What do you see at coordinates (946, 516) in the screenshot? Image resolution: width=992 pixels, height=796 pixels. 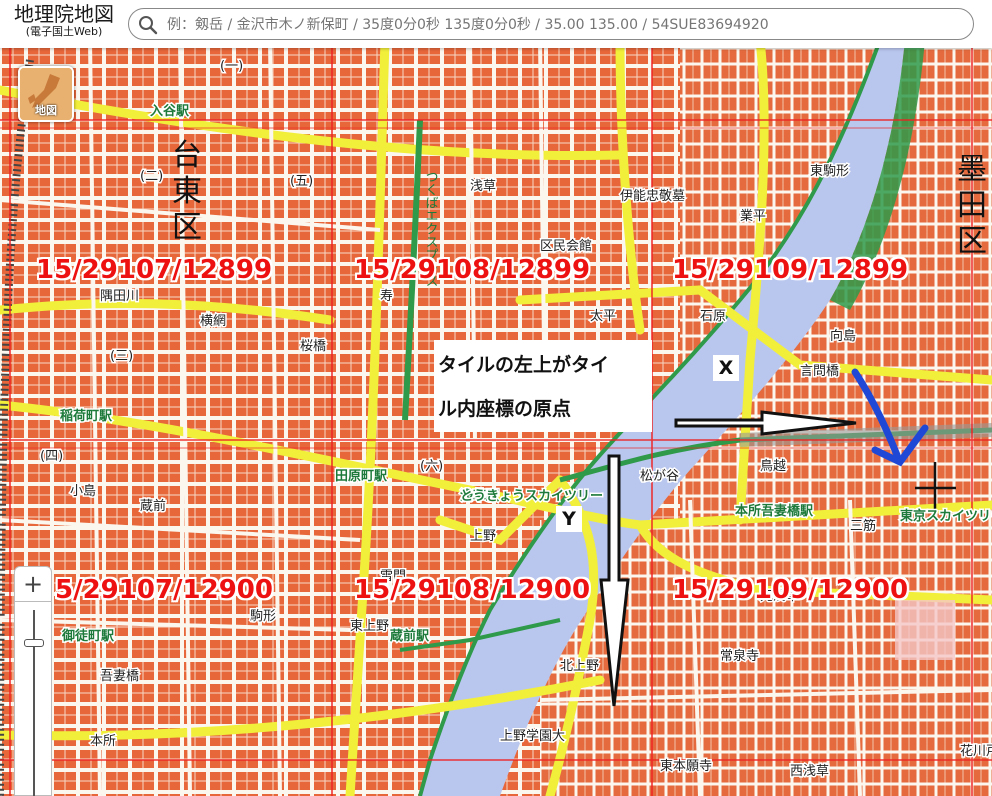 I see `station-label: 東京スカイツリー` at bounding box center [946, 516].